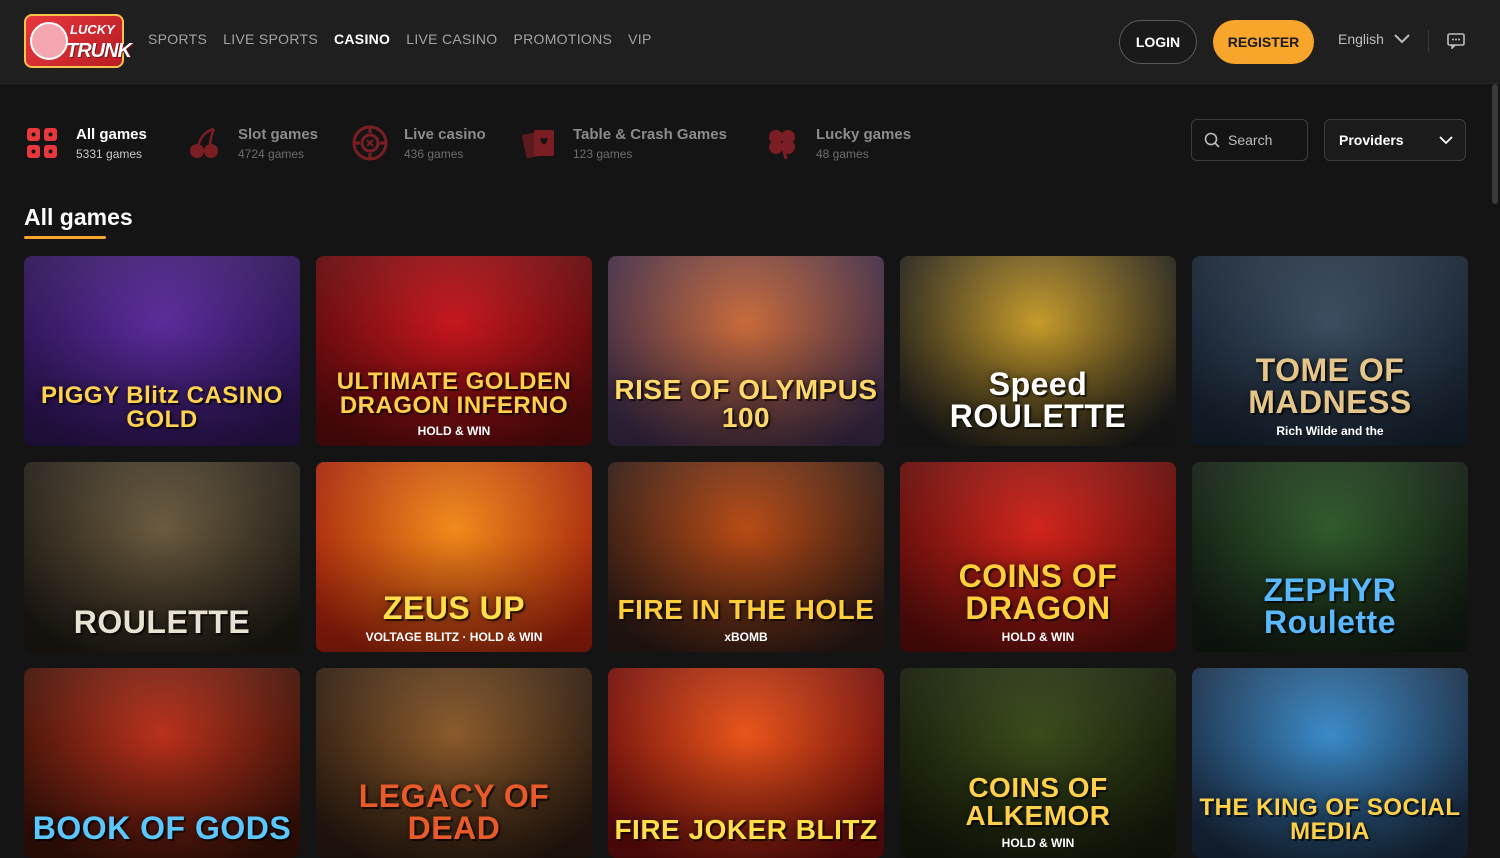 Image resolution: width=1500 pixels, height=858 pixels. I want to click on tab-all-games: All games 5331 games, so click(85, 143).